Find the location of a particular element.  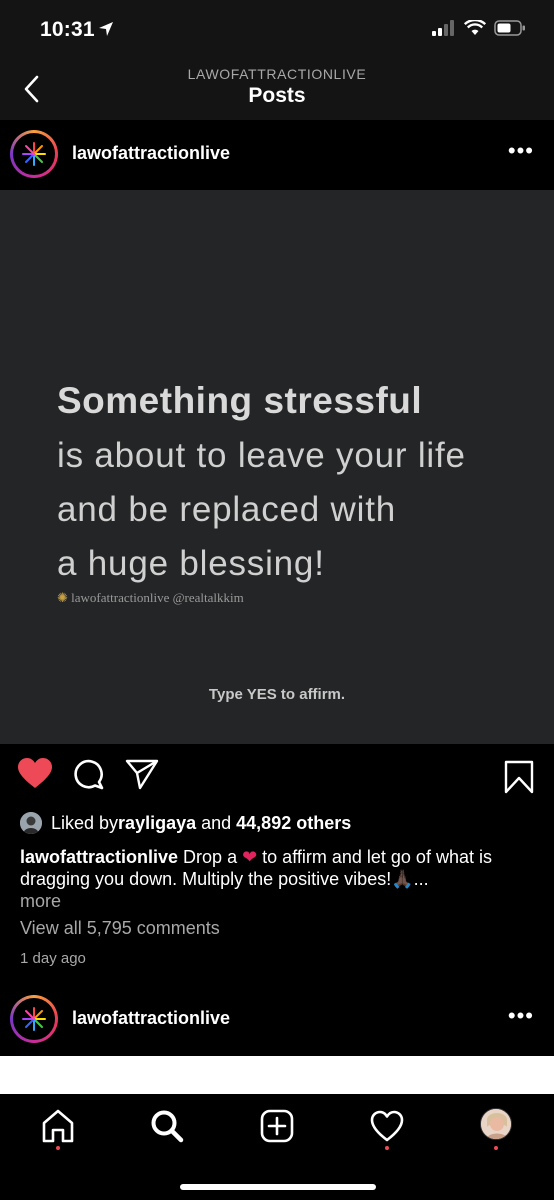

status-bar: 10:31 is located at coordinates (277, 30).